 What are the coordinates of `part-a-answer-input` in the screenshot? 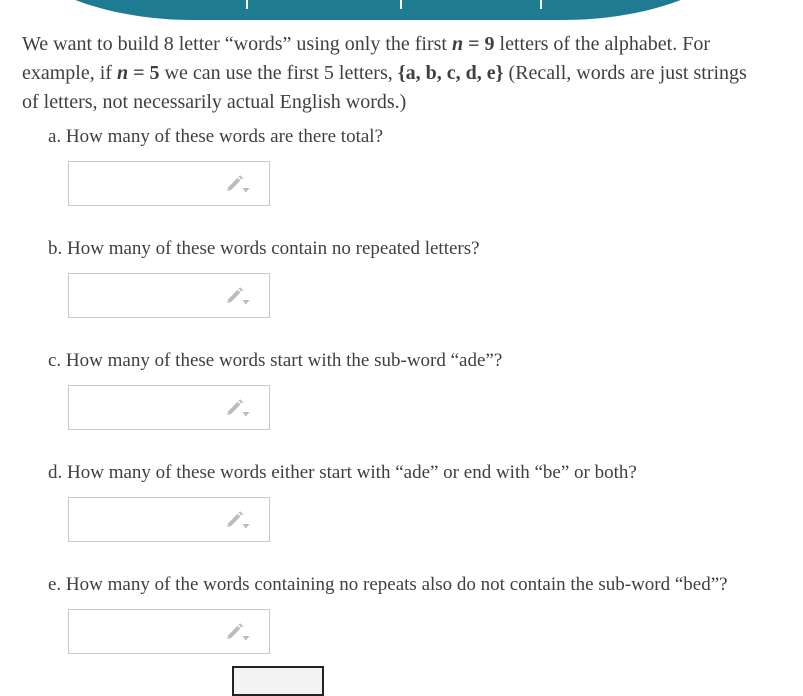 It's located at (169, 183).